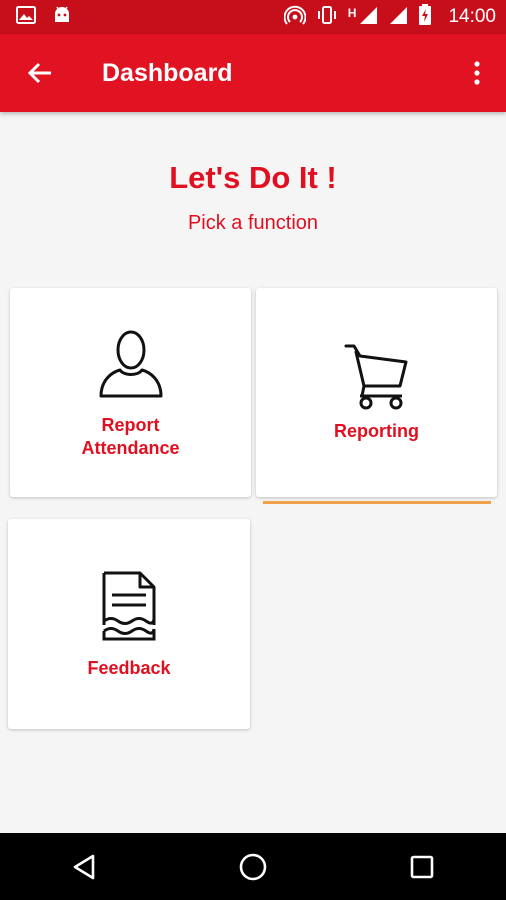  What do you see at coordinates (327, 17) in the screenshot?
I see `vibrate-icon` at bounding box center [327, 17].